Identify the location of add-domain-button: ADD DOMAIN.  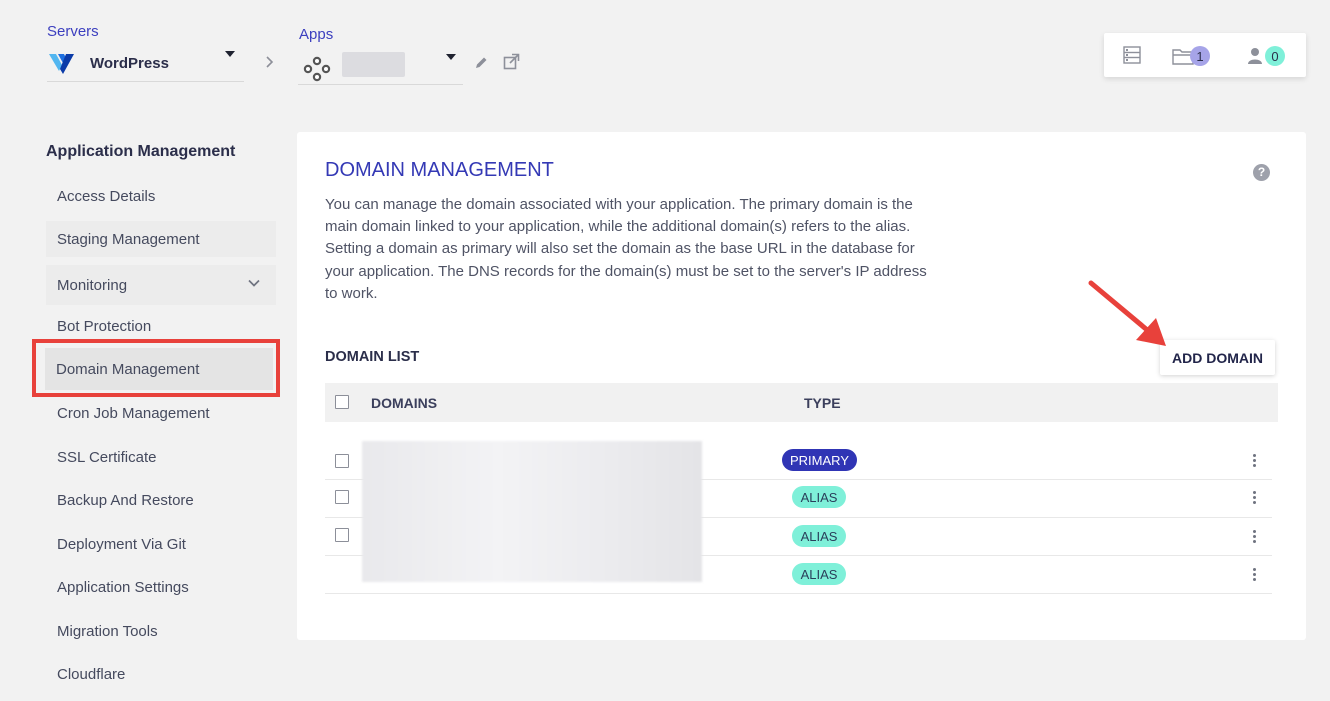
(1217, 357).